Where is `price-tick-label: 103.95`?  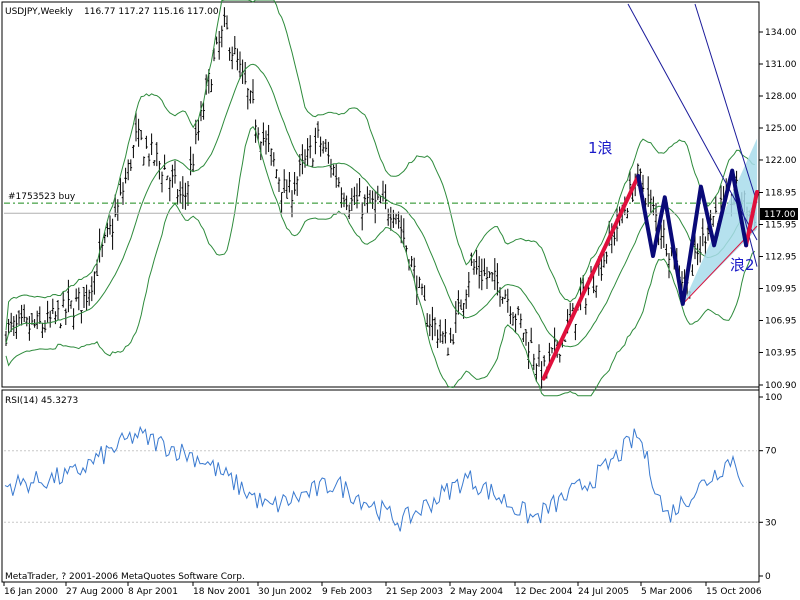
price-tick-label: 103.95 is located at coordinates (781, 353).